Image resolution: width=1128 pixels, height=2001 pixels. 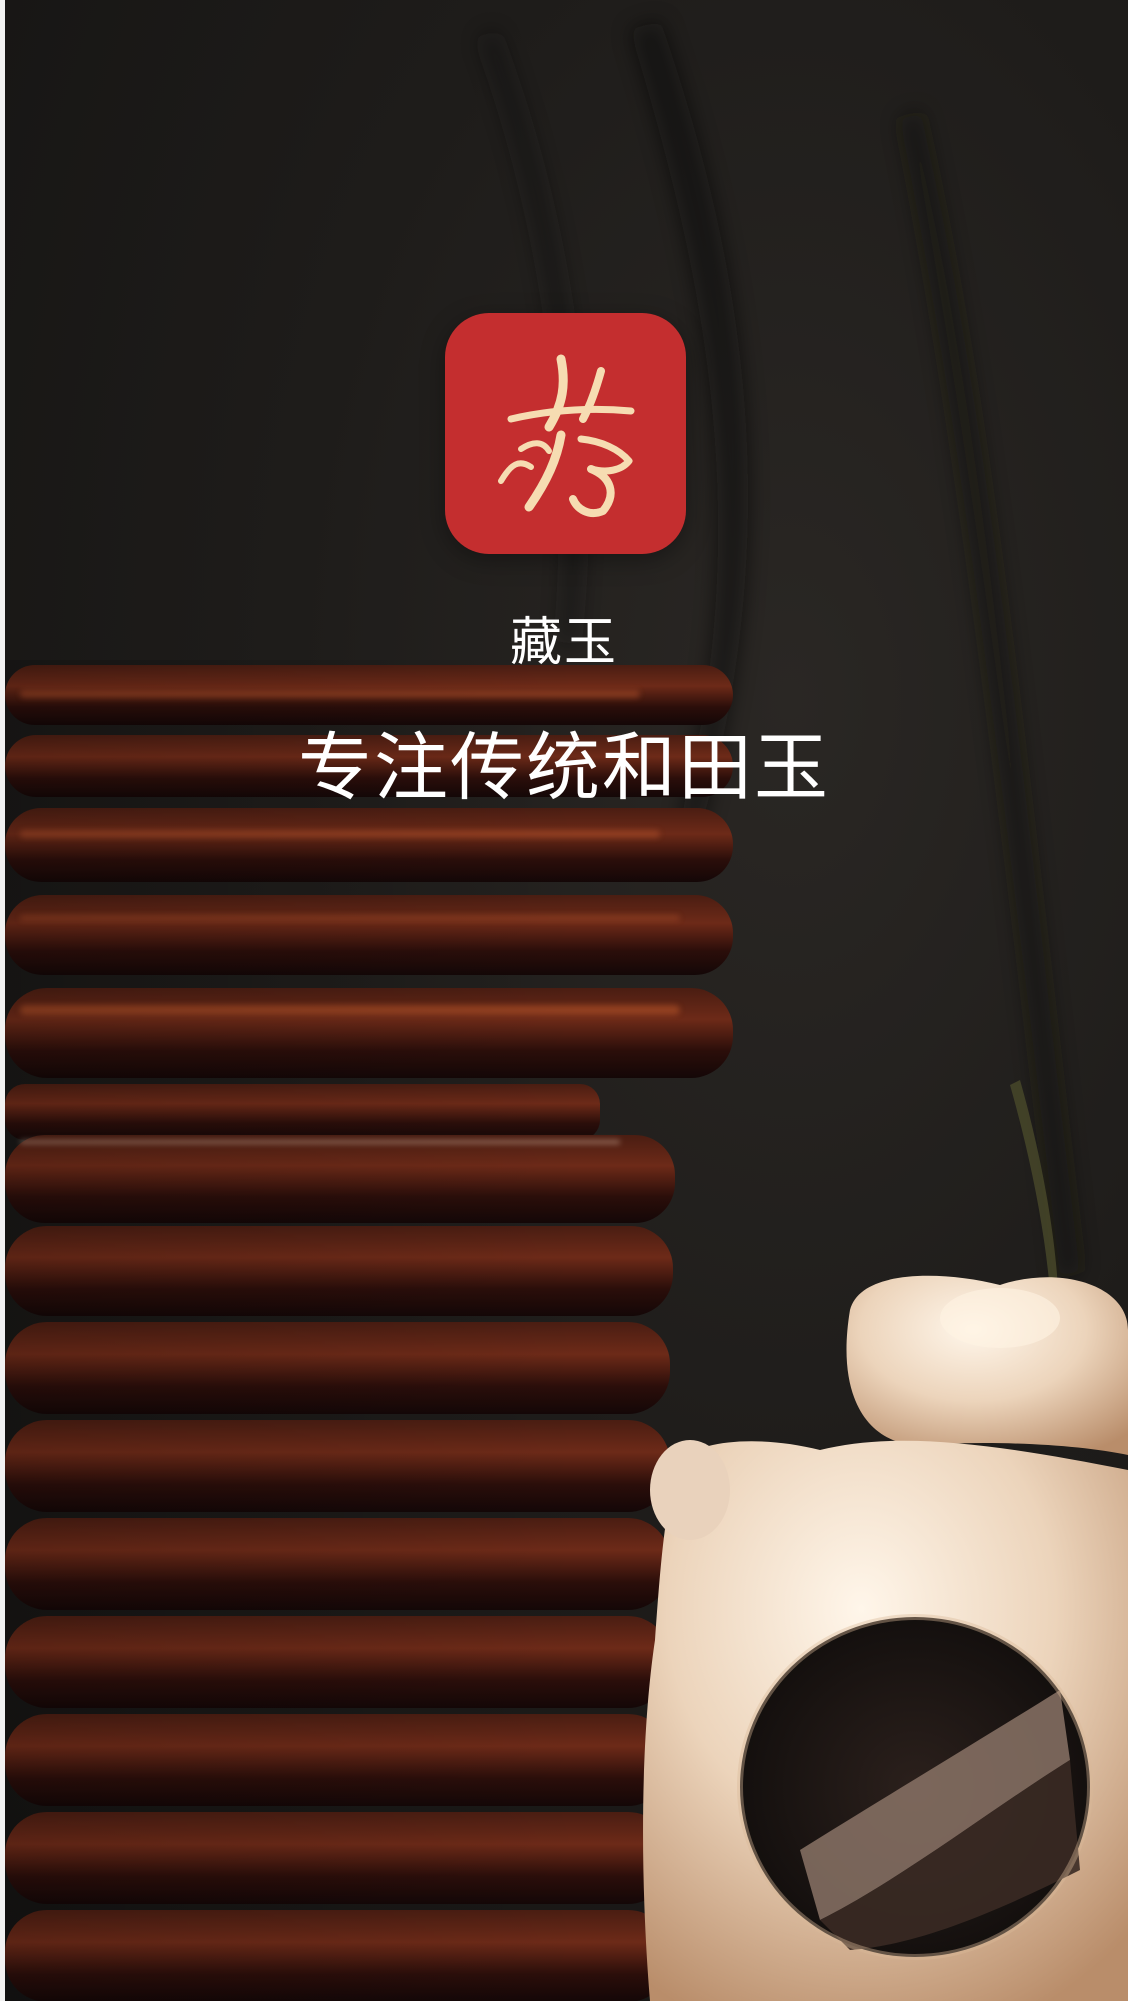 I want to click on app-name: 藏玉, so click(x=563, y=643).